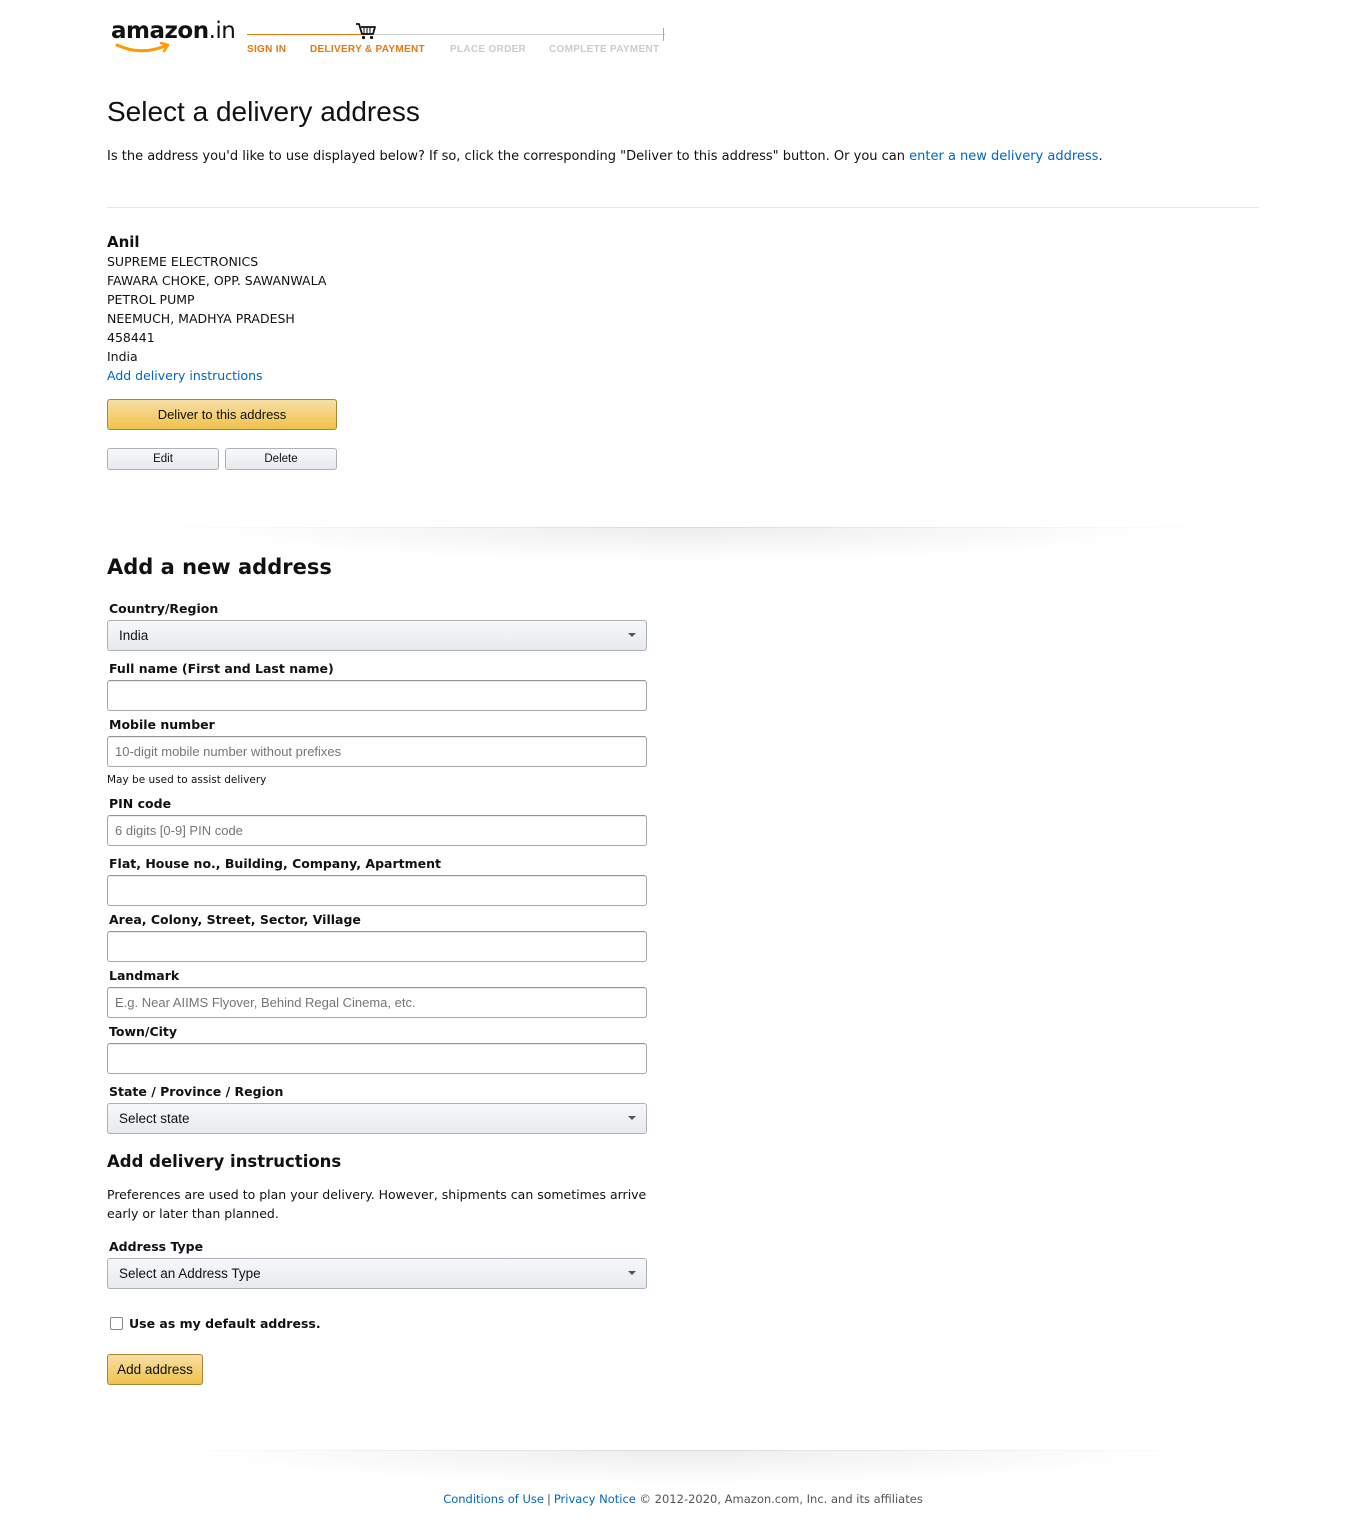 The width and height of the screenshot is (1366, 1529). What do you see at coordinates (123, 242) in the screenshot?
I see `address-name: Anil` at bounding box center [123, 242].